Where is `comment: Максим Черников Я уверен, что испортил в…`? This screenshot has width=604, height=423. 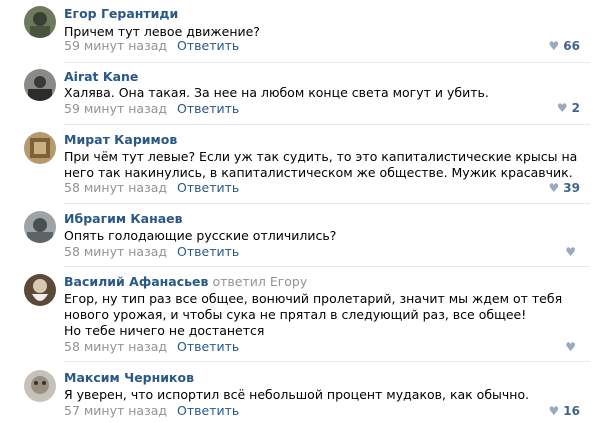 comment: Максим Черников Я уверен, что испортил в… is located at coordinates (302, 392).